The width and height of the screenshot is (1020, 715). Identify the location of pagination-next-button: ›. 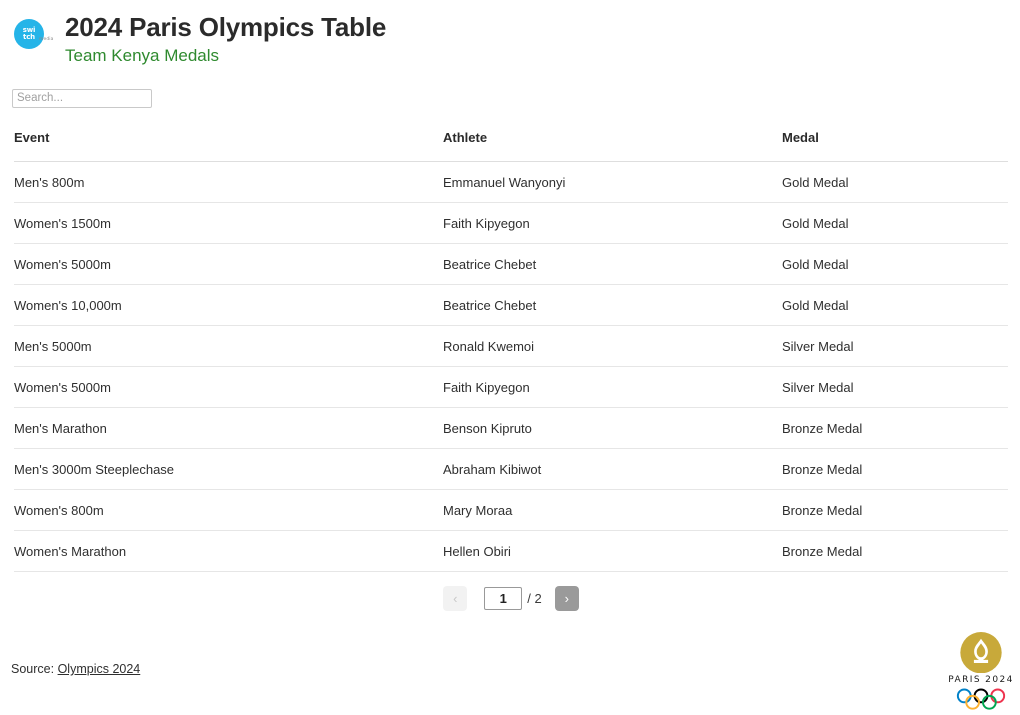
(566, 598).